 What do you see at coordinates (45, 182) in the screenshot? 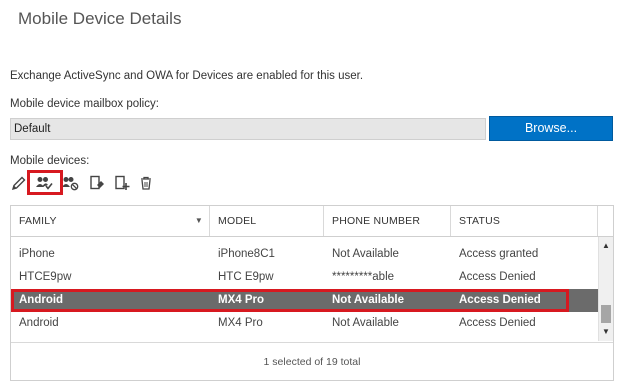
I see `highlight-frame` at bounding box center [45, 182].